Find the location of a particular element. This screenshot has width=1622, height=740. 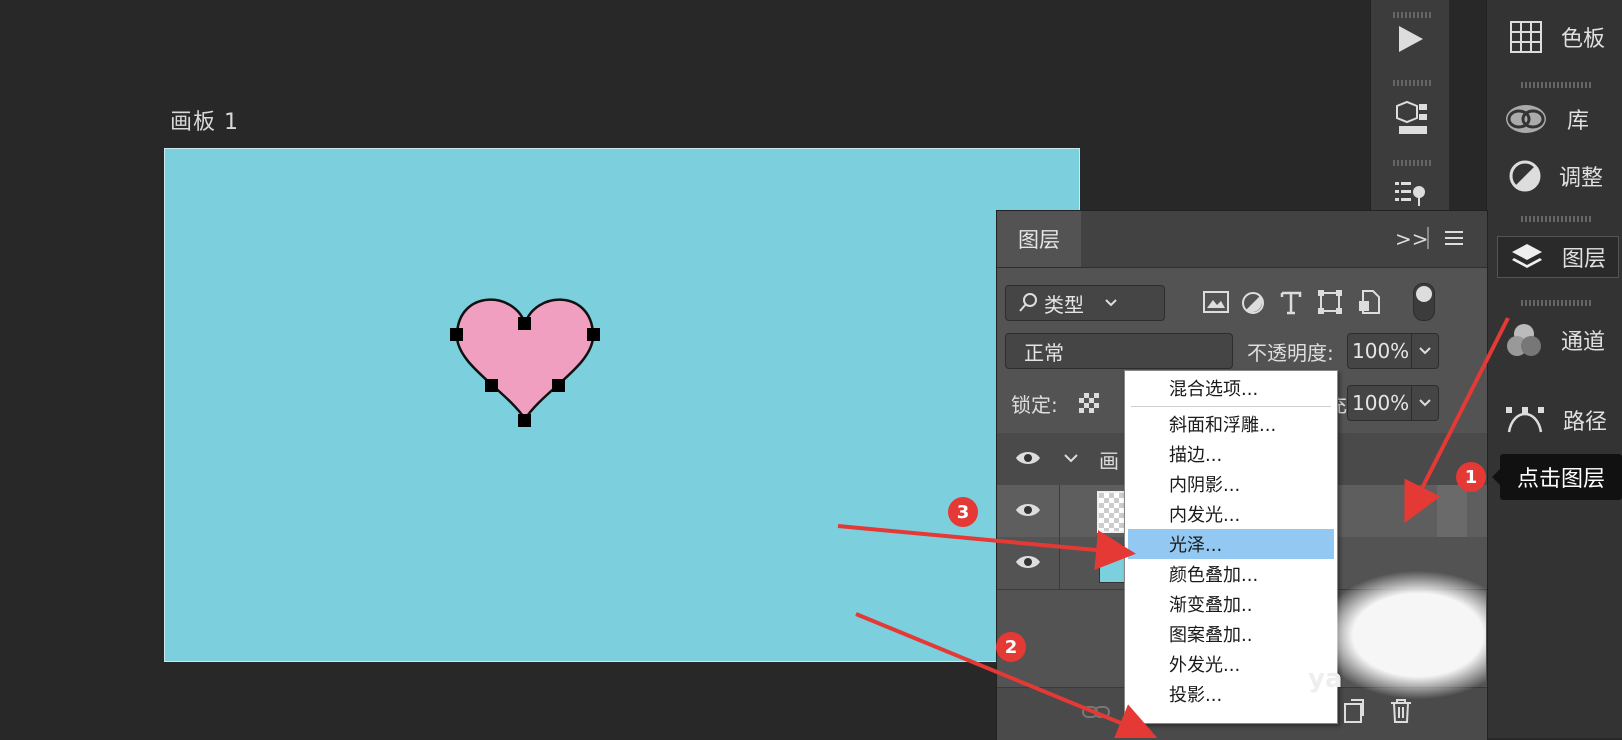

dock-item-label: 调整 is located at coordinates (1581, 178).